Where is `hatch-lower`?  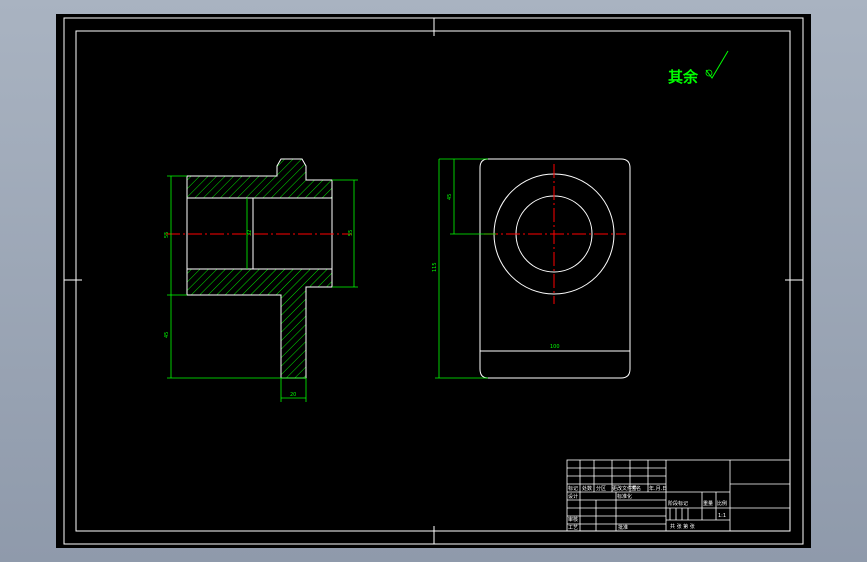 hatch-lower is located at coordinates (259, 323).